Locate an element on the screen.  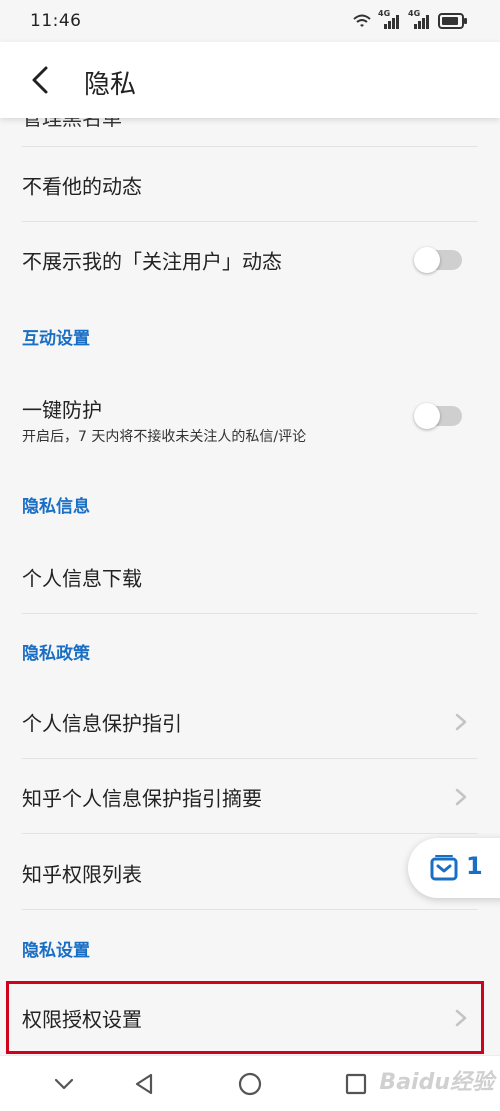
status-icons: 4G 4G is located at coordinates (410, 20).